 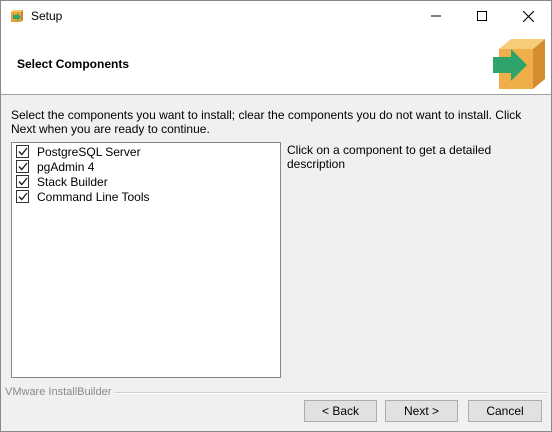 I want to click on component-item-command-line-tools: Command Line Tools, so click(x=83, y=196).